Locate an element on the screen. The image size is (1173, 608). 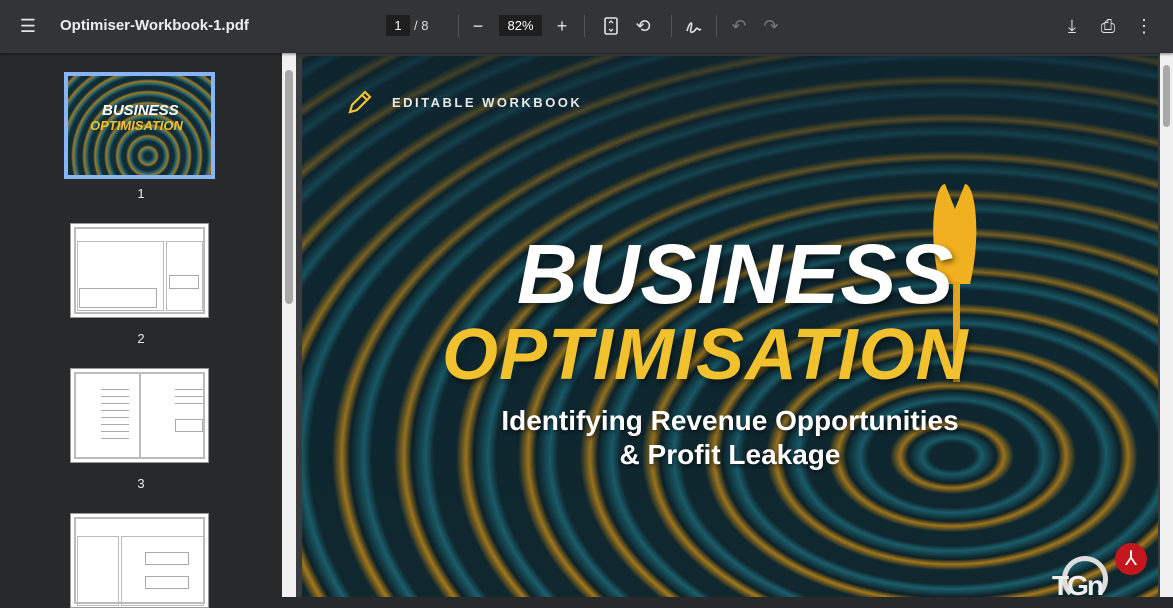
editable-workbook-tag: EDITABLE WORKBOOK is located at coordinates (487, 102).